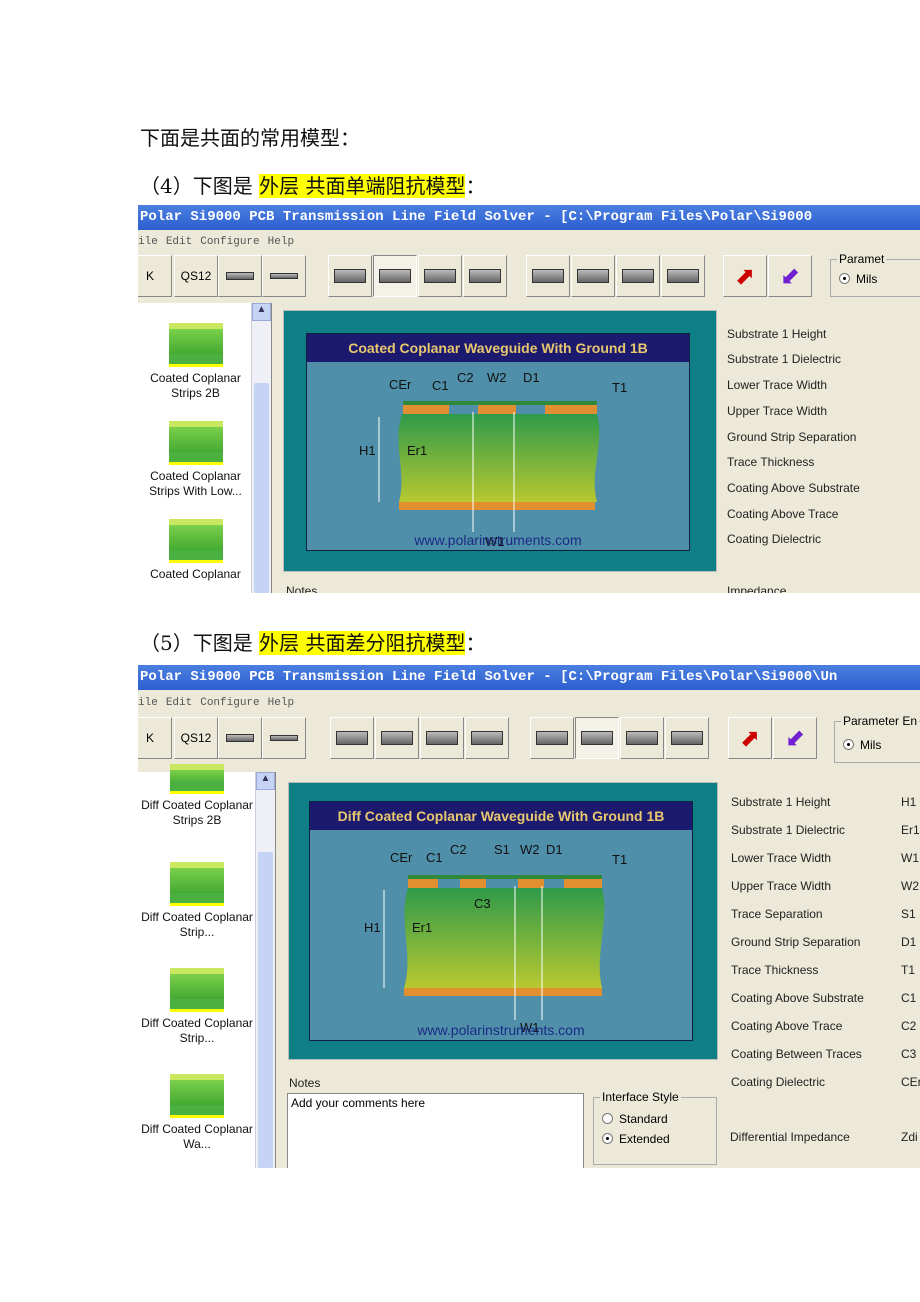  Describe the element at coordinates (777, 914) in the screenshot. I see `param-label: Trace Separation` at that location.